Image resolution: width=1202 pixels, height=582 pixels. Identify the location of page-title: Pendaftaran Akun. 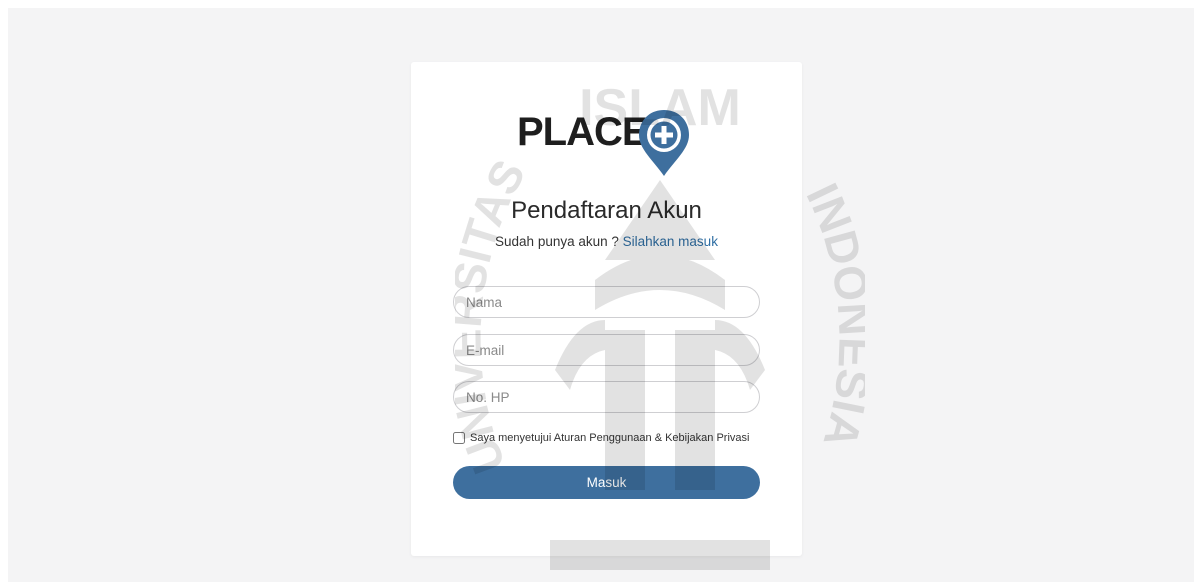
(606, 210).